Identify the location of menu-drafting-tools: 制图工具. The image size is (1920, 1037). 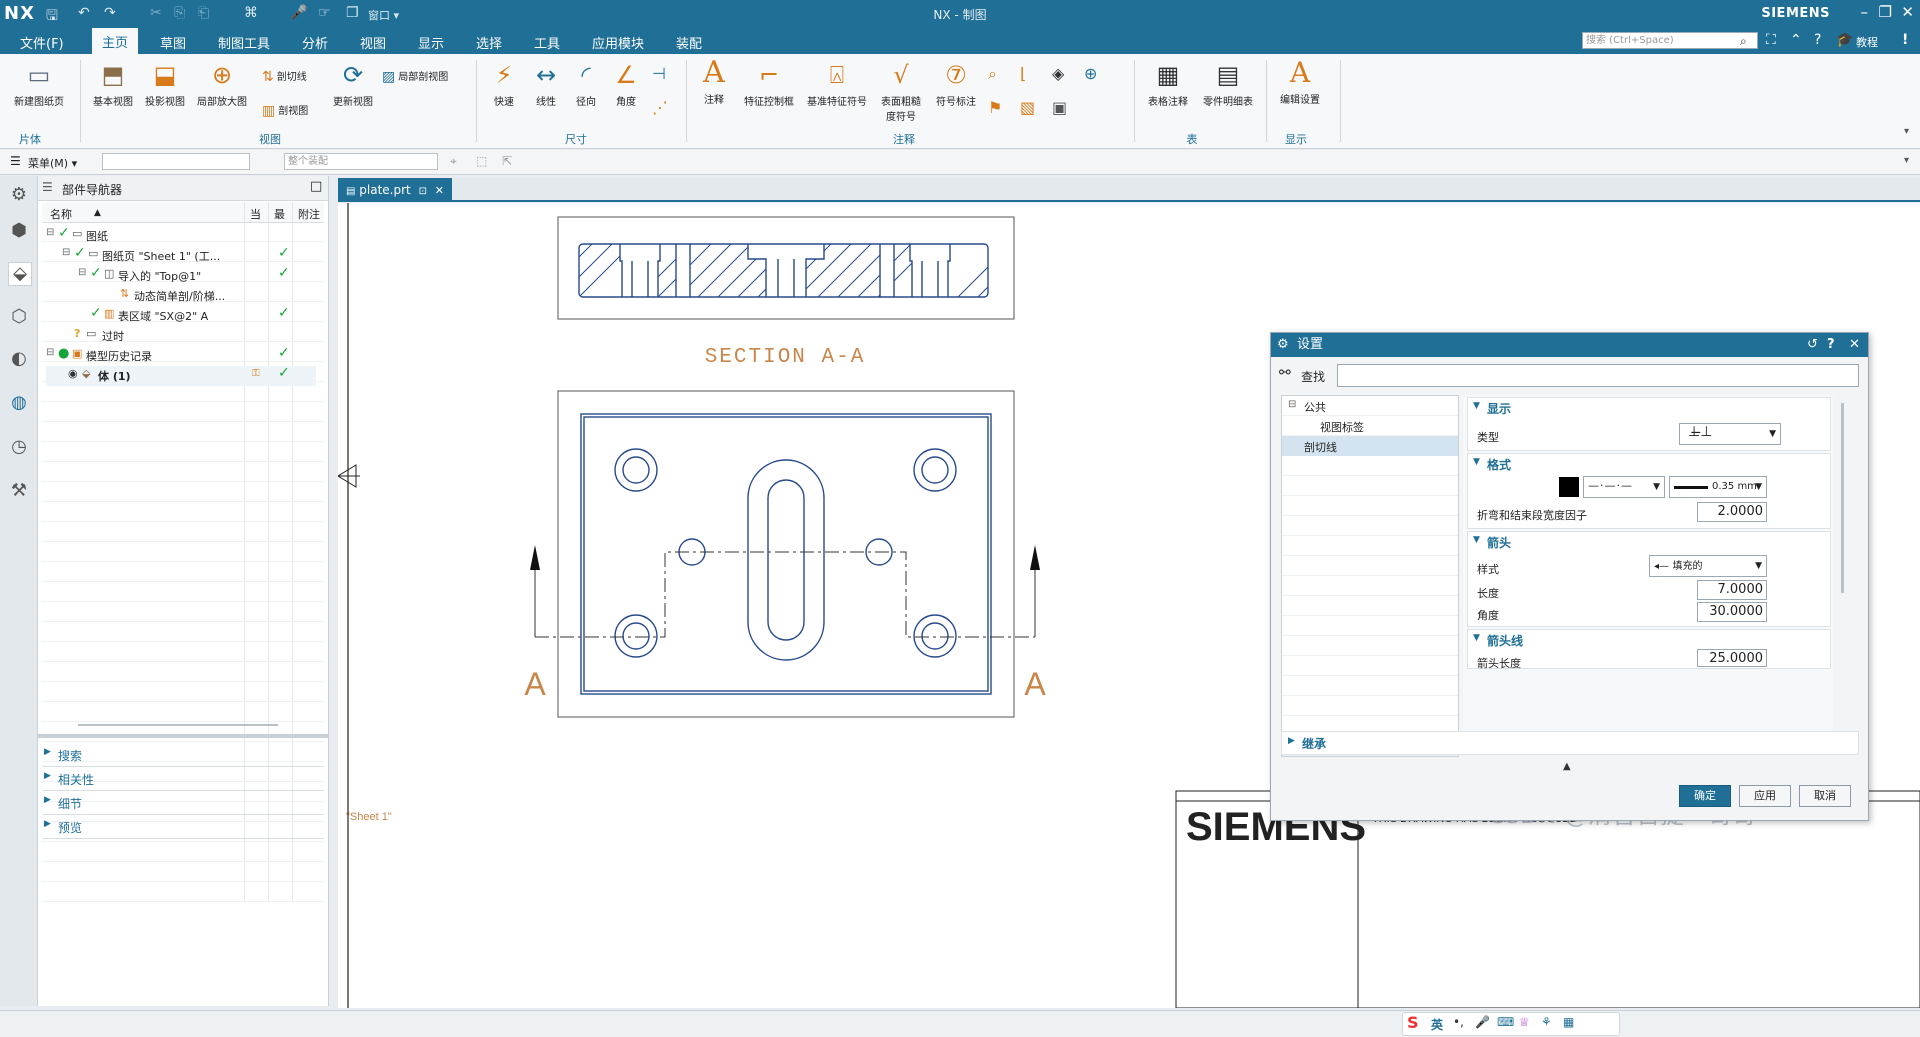
(244, 42).